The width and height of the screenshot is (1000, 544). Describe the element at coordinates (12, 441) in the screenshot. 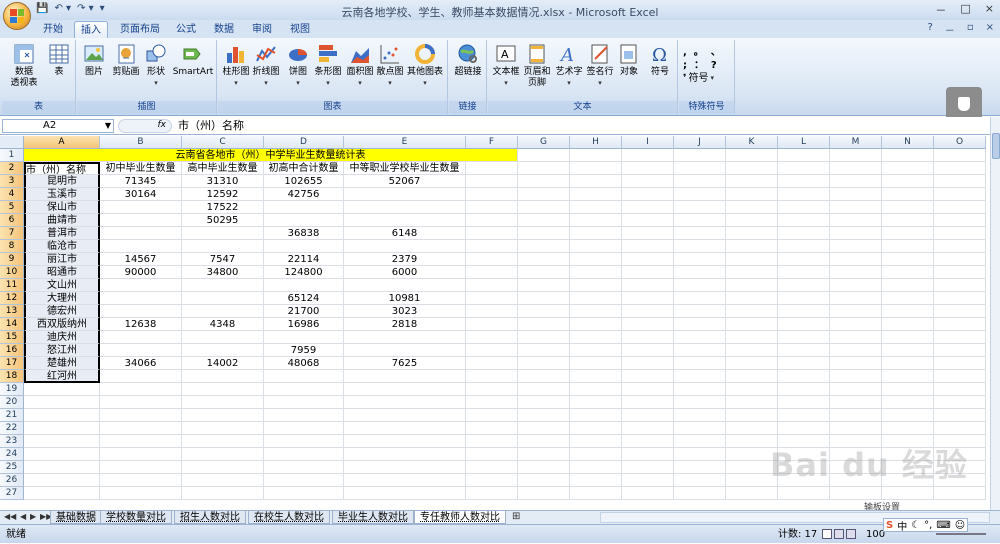

I see `row-header-23: 23` at that location.